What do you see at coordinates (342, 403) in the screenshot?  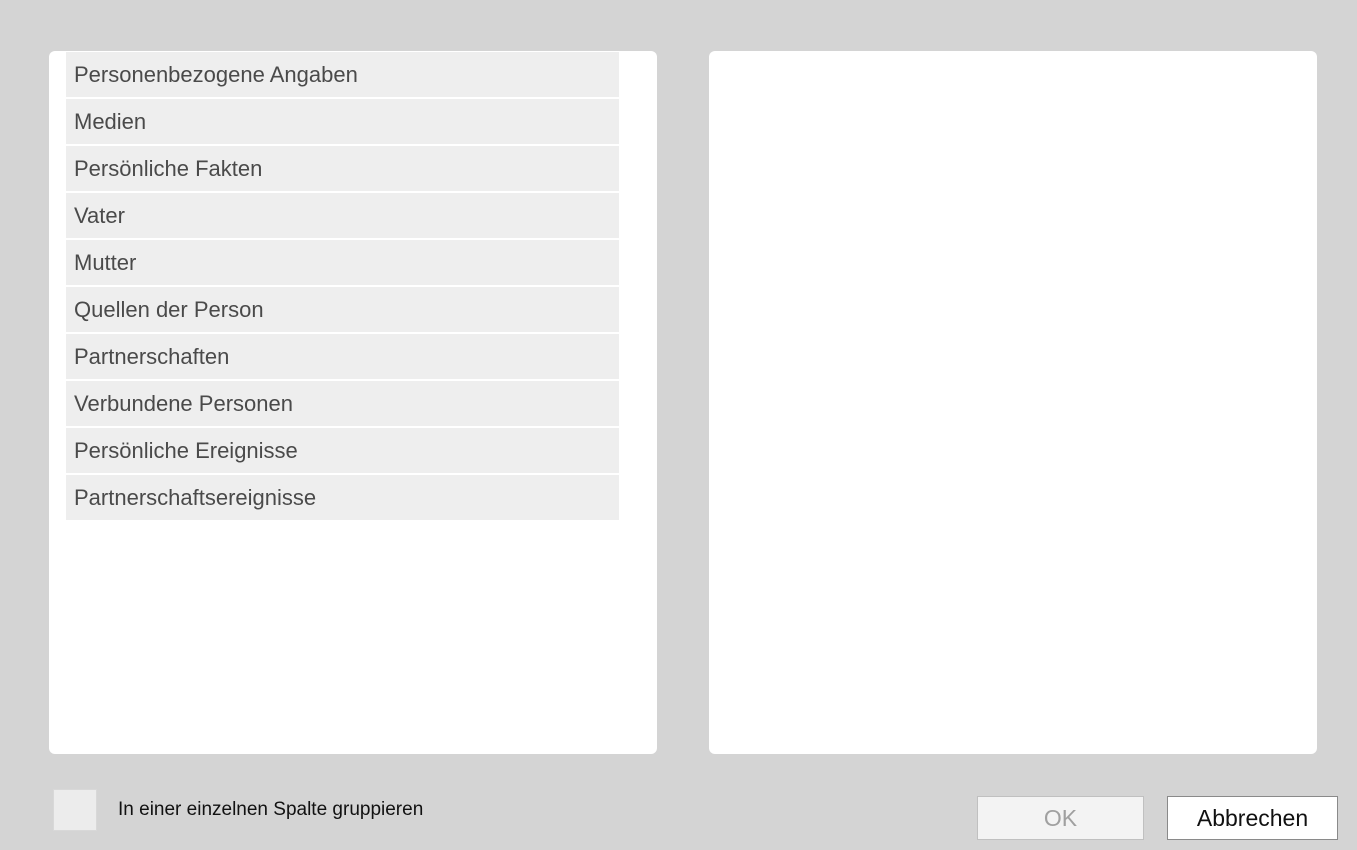 I see `list-item: Verbundene Personen` at bounding box center [342, 403].